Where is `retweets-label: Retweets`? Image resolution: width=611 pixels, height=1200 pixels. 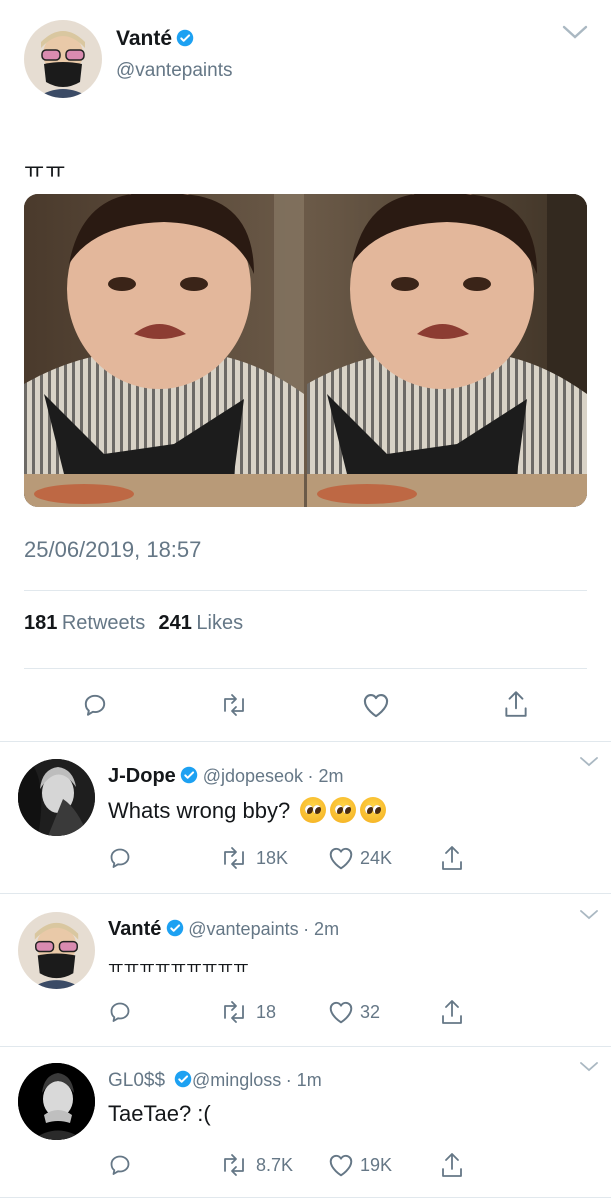
retweets-label: Retweets is located at coordinates (103, 623).